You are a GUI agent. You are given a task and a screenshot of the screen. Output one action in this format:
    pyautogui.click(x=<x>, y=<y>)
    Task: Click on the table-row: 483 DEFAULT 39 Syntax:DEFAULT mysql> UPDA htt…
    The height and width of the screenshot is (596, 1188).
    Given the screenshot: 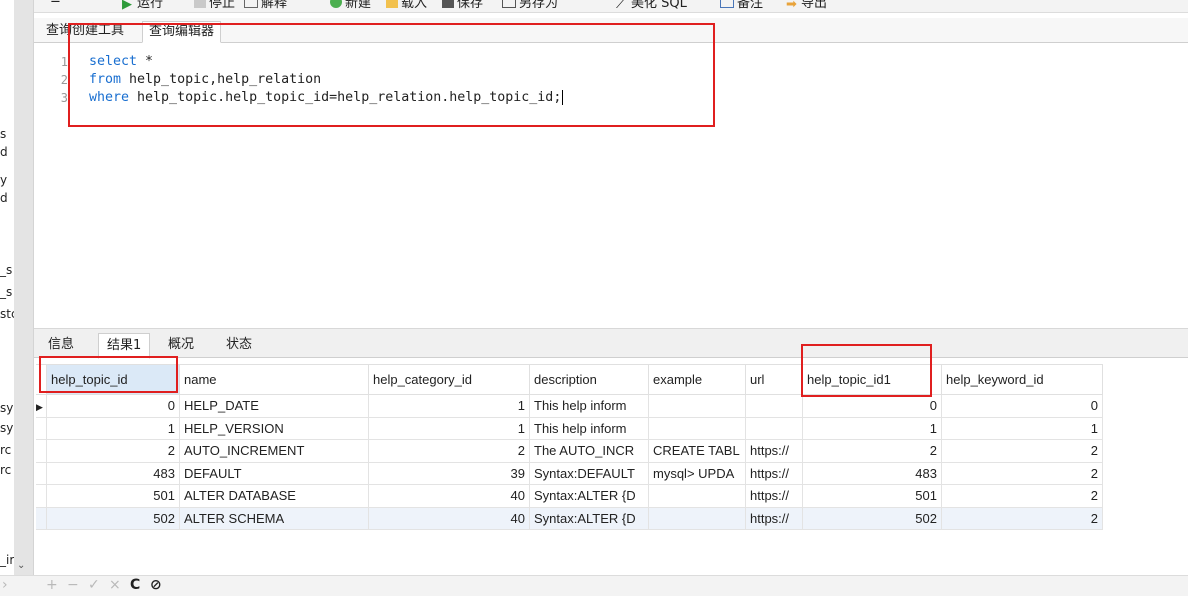 What is the action you would take?
    pyautogui.click(x=569, y=473)
    